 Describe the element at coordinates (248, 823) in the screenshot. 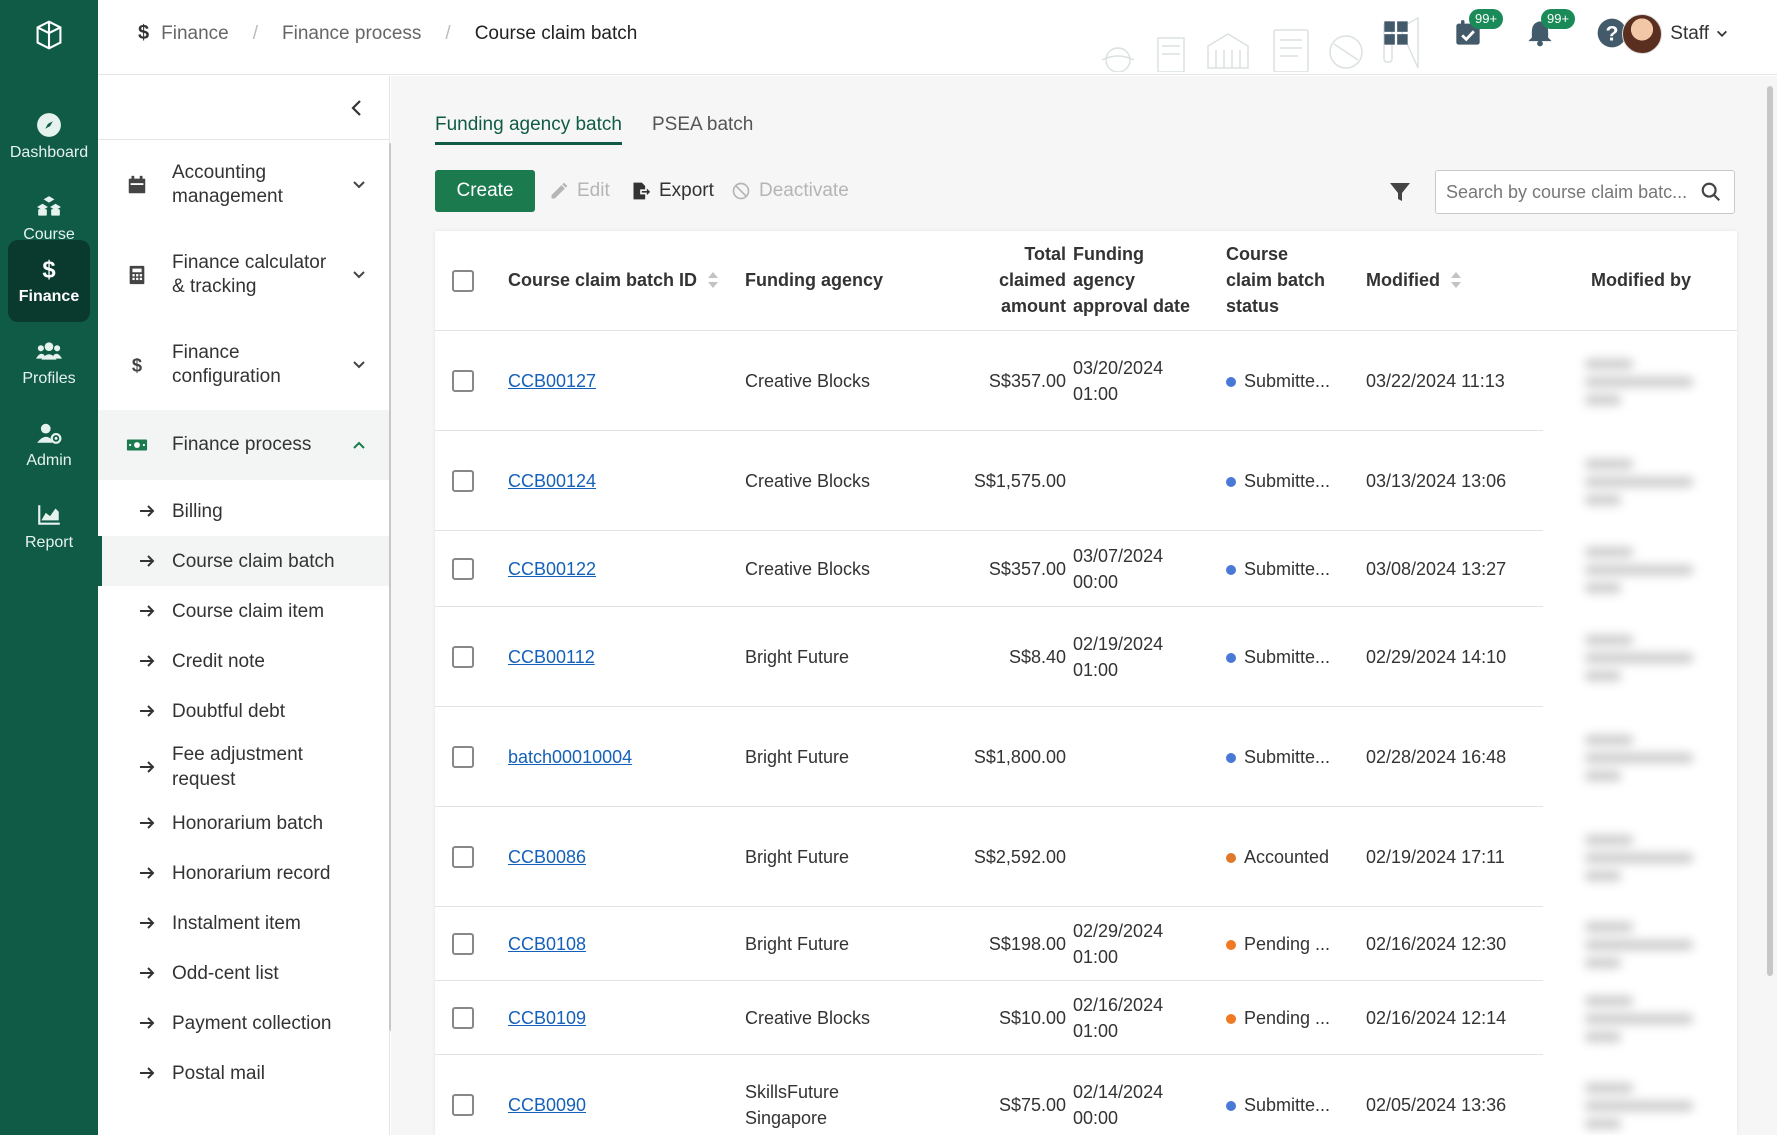

I see `sidebar-item-label: Honorarium batch` at that location.